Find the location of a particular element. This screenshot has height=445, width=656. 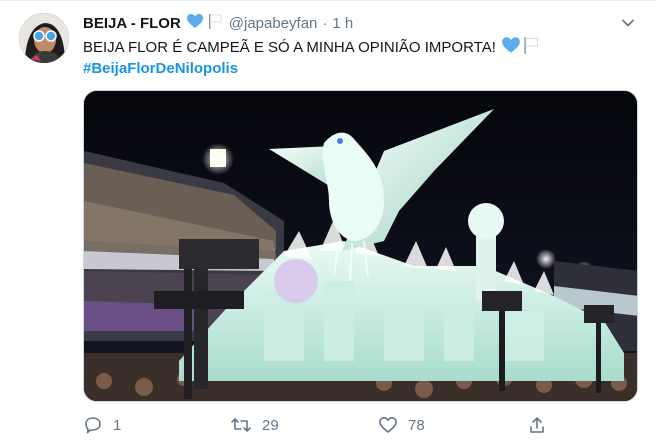

user-handle: @japabeyfan is located at coordinates (273, 23).